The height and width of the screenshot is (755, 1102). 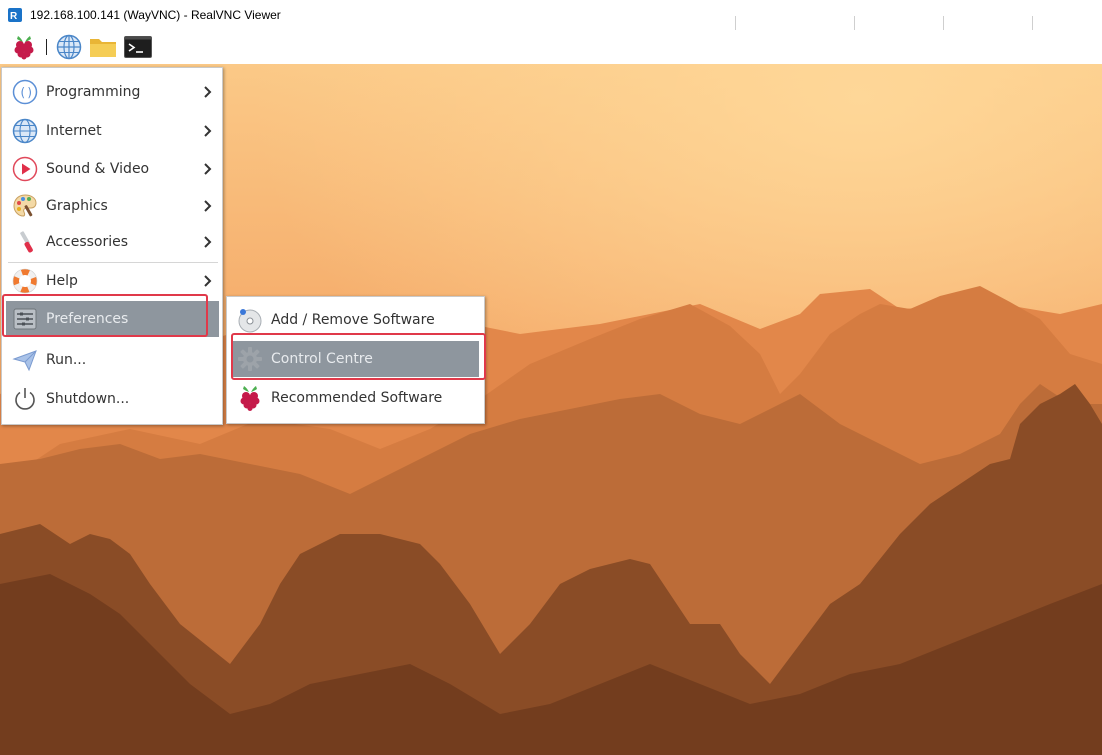 What do you see at coordinates (25, 169) in the screenshot?
I see `play-icon` at bounding box center [25, 169].